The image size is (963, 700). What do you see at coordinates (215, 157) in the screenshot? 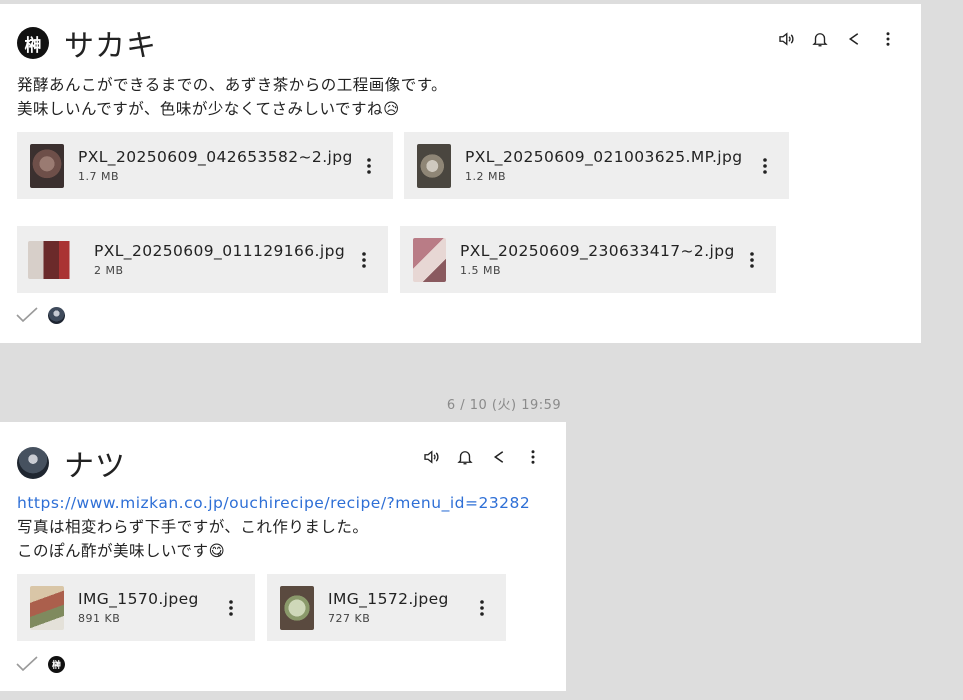
I see `attachment-name: PXL_20250609_042653582~2.jpg` at bounding box center [215, 157].